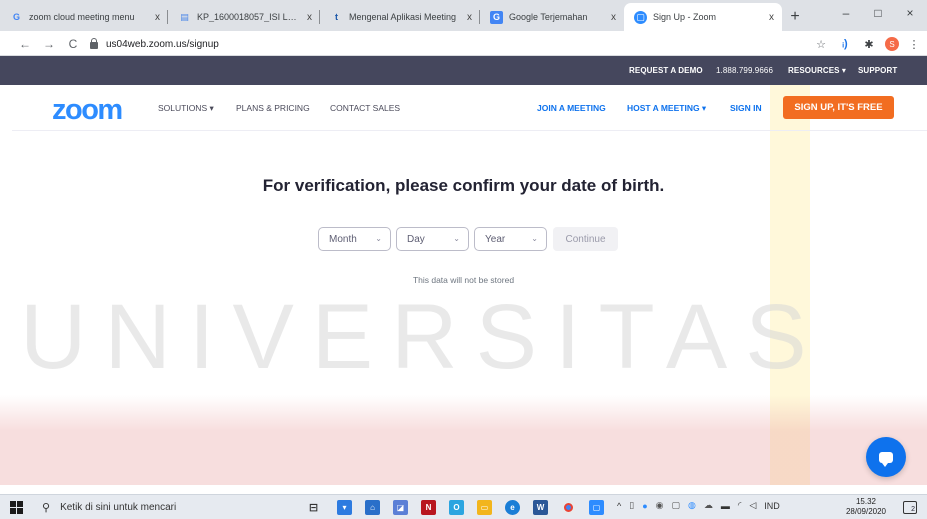 Image resolution: width=927 pixels, height=519 pixels. I want to click on tray-chevron-up-icon: ^, so click(619, 506).